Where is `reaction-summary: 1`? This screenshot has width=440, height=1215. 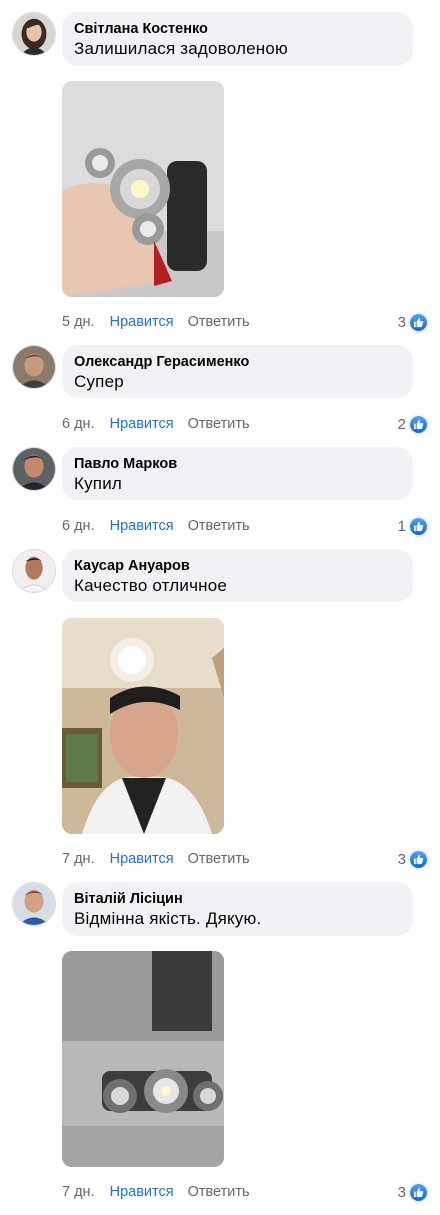 reaction-summary: 1 is located at coordinates (413, 526).